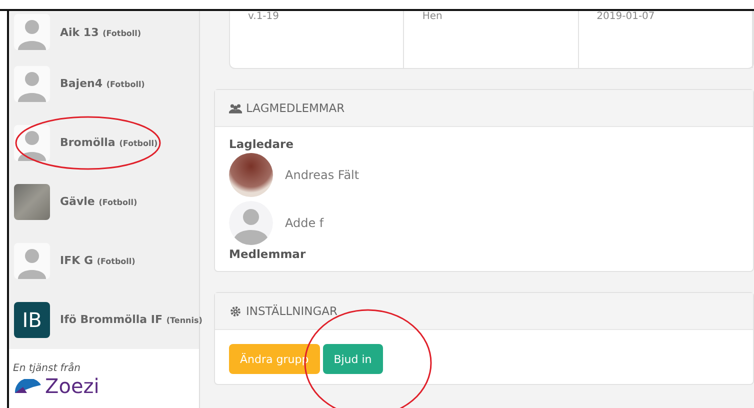 The height and width of the screenshot is (408, 754). I want to click on team-name: Bajen4 (Fotboll), so click(102, 83).